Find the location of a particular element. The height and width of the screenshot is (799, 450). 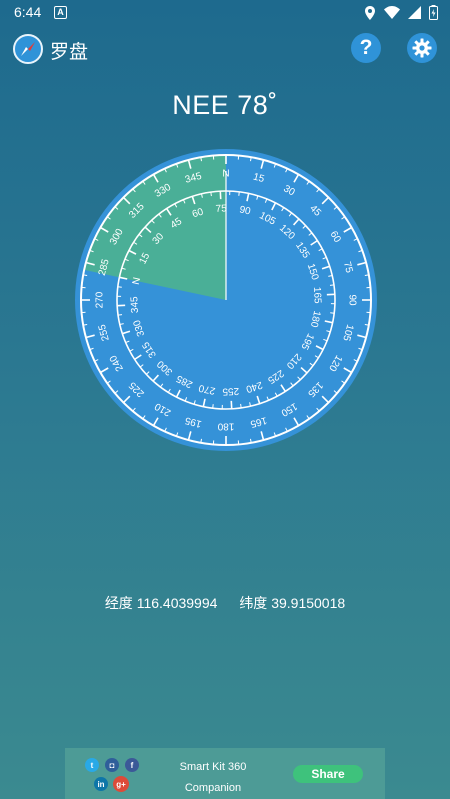

twitter-icon: t is located at coordinates (92, 765).